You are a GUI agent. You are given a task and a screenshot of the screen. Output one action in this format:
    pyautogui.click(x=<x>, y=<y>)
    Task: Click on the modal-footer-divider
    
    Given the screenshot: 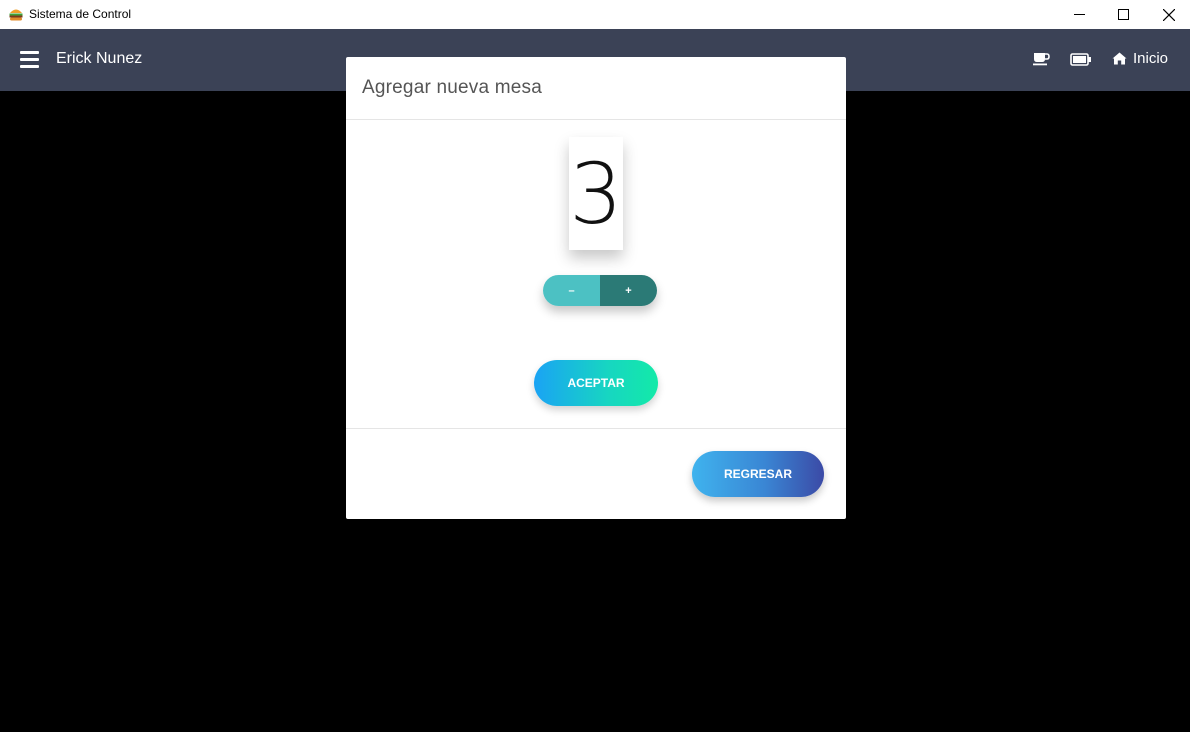 What is the action you would take?
    pyautogui.click(x=596, y=428)
    